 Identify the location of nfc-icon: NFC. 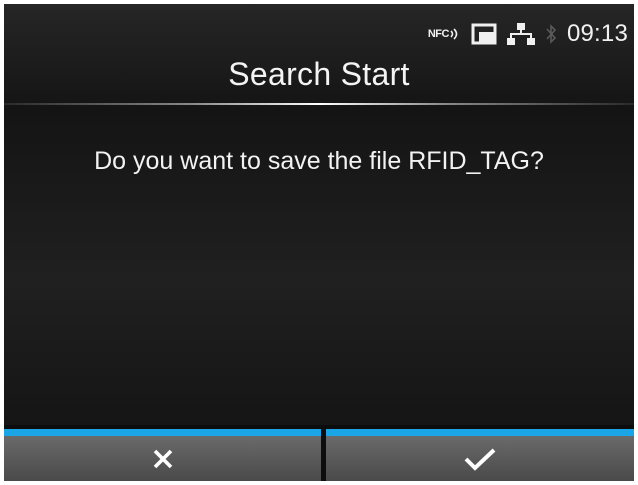
(444, 34).